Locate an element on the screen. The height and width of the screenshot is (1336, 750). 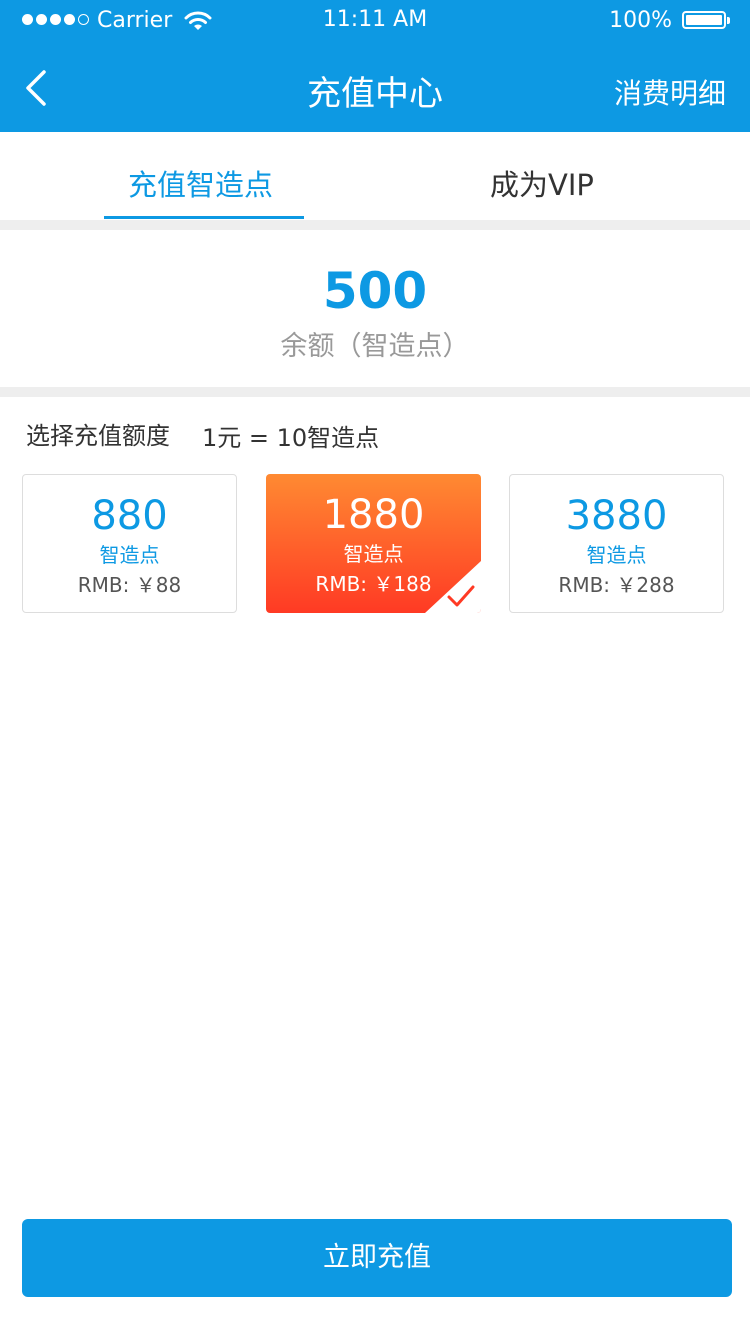
option-price: RMB: ￥288 is located at coordinates (616, 585).